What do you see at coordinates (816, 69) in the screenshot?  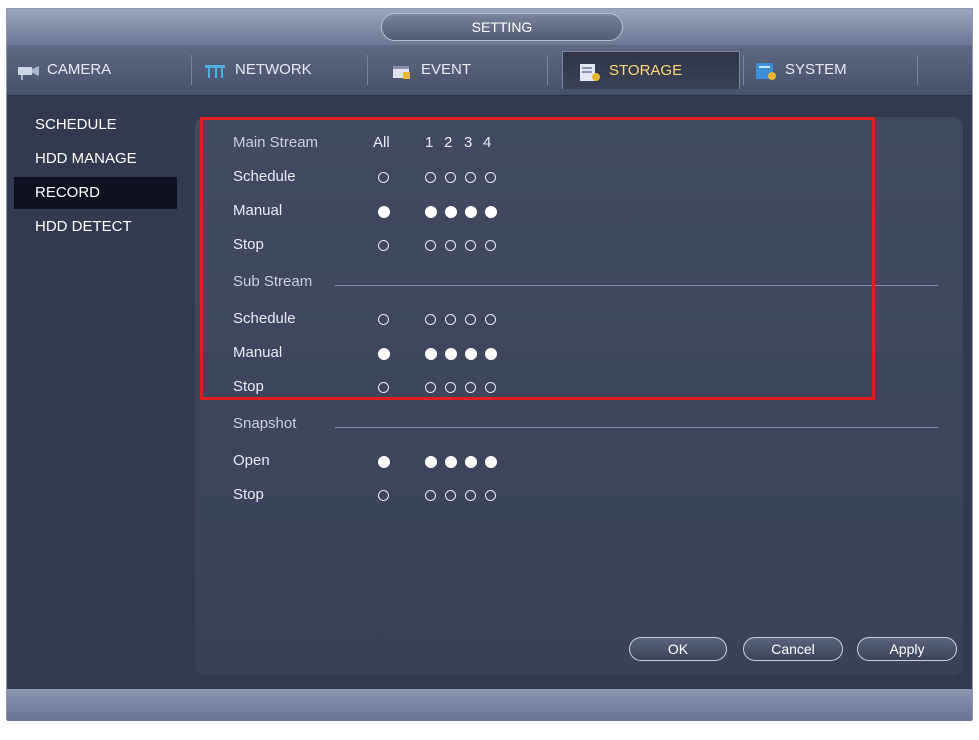 I see `tab-label: SYSTEM` at bounding box center [816, 69].